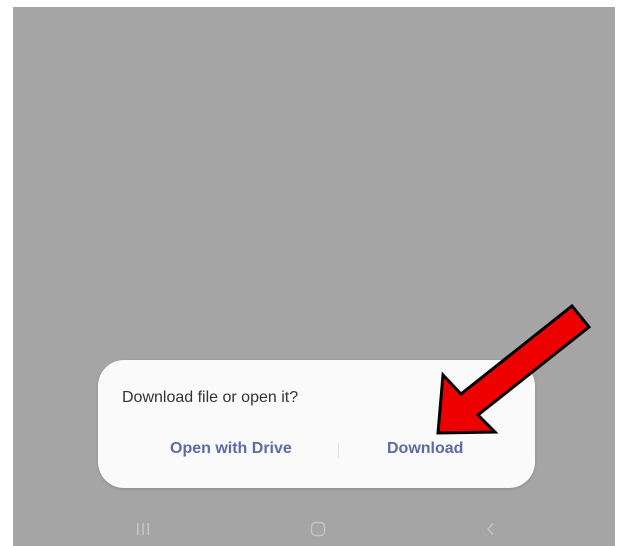  I want to click on dialog-title: Download file or open it?, so click(210, 397).